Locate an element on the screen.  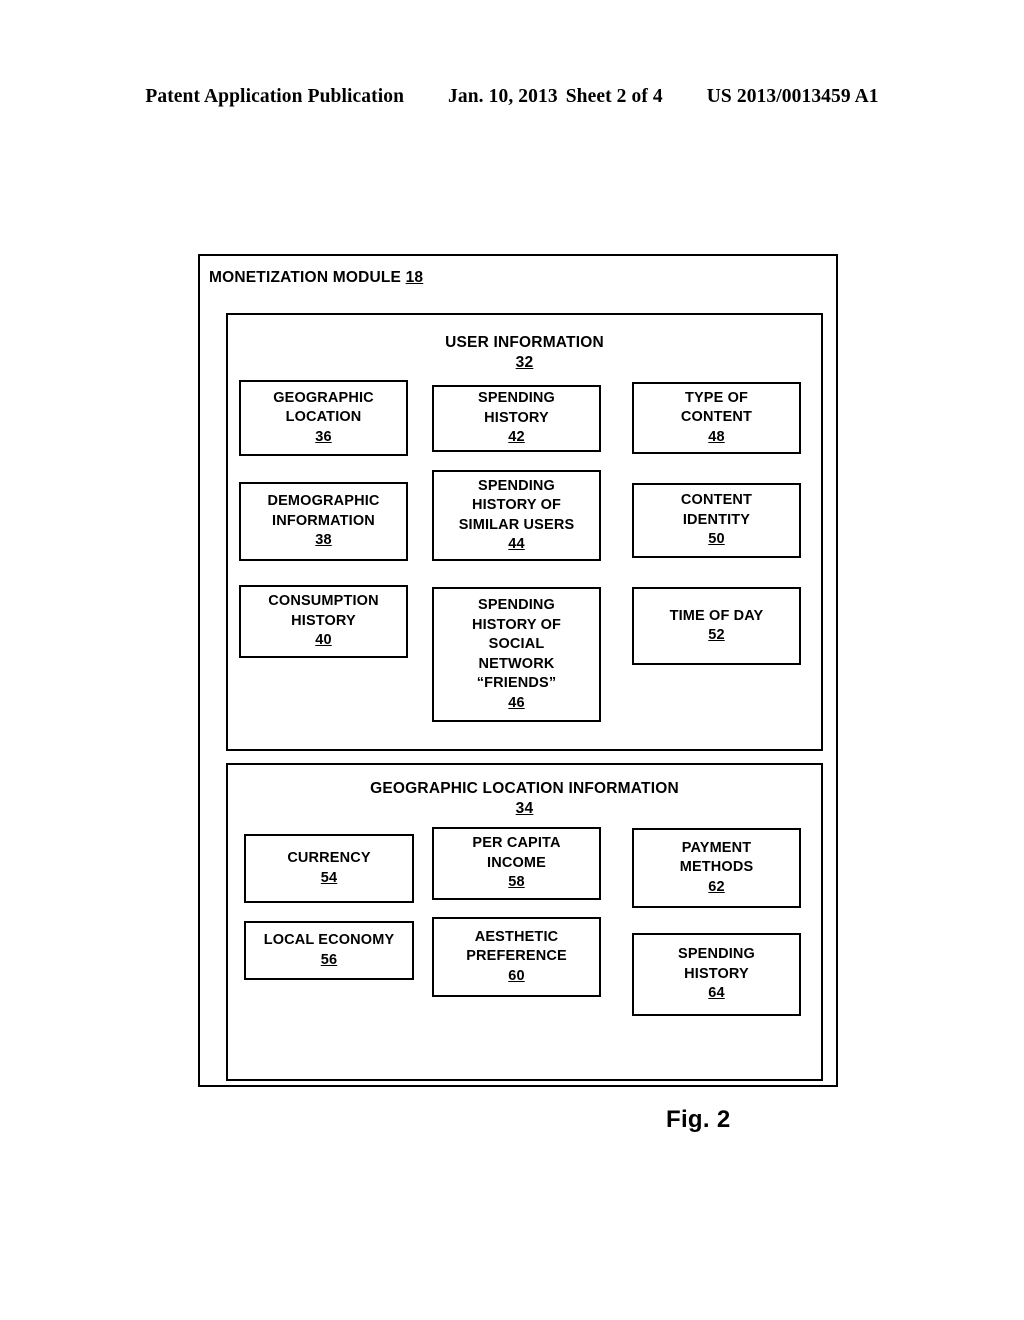
box-spending-history-label: SPENDING HISTORY is located at coordinates (516, 408).